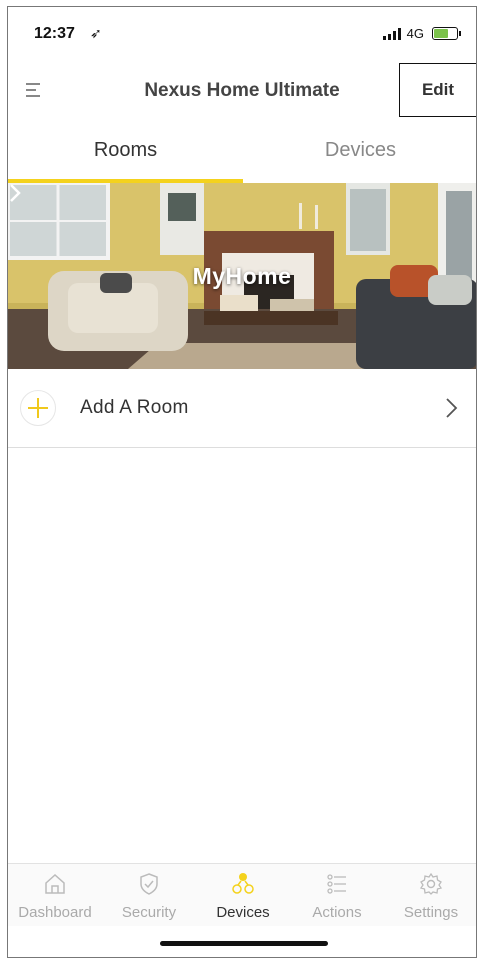 Image resolution: width=484 pixels, height=965 pixels. What do you see at coordinates (431, 883) in the screenshot?
I see `gear-icon` at bounding box center [431, 883].